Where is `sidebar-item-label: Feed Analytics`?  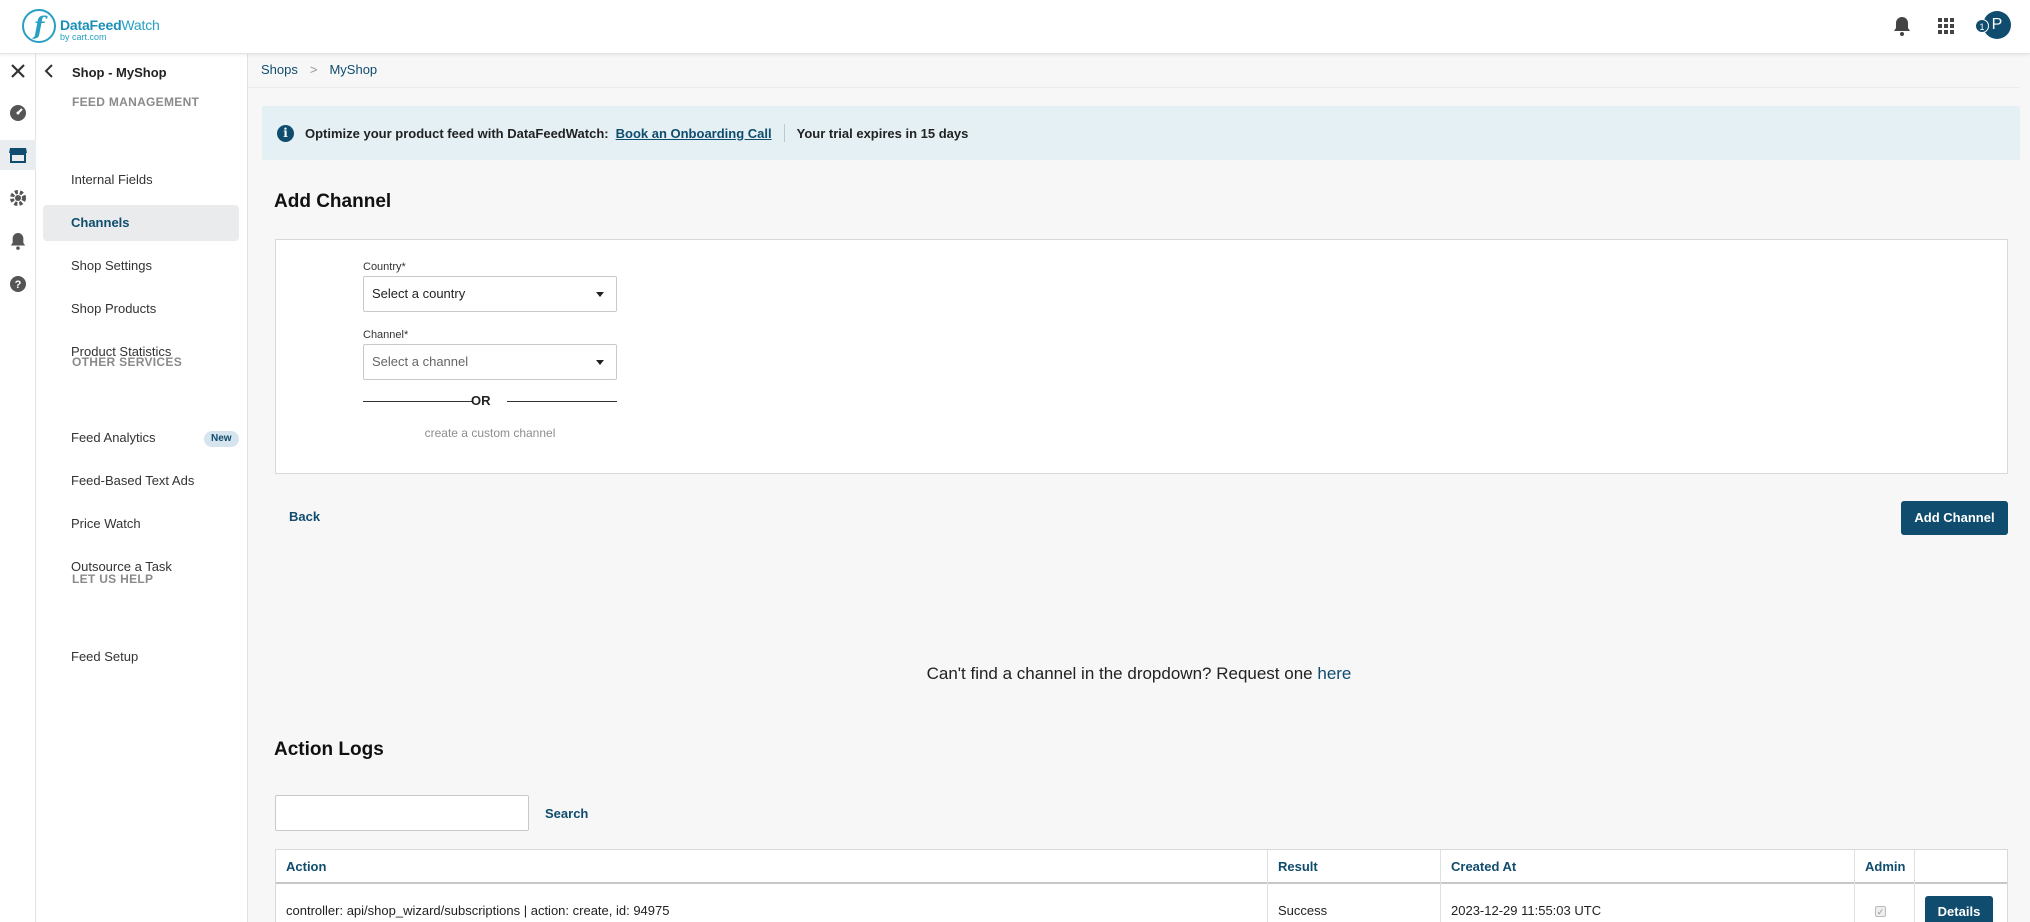 sidebar-item-label: Feed Analytics is located at coordinates (113, 437).